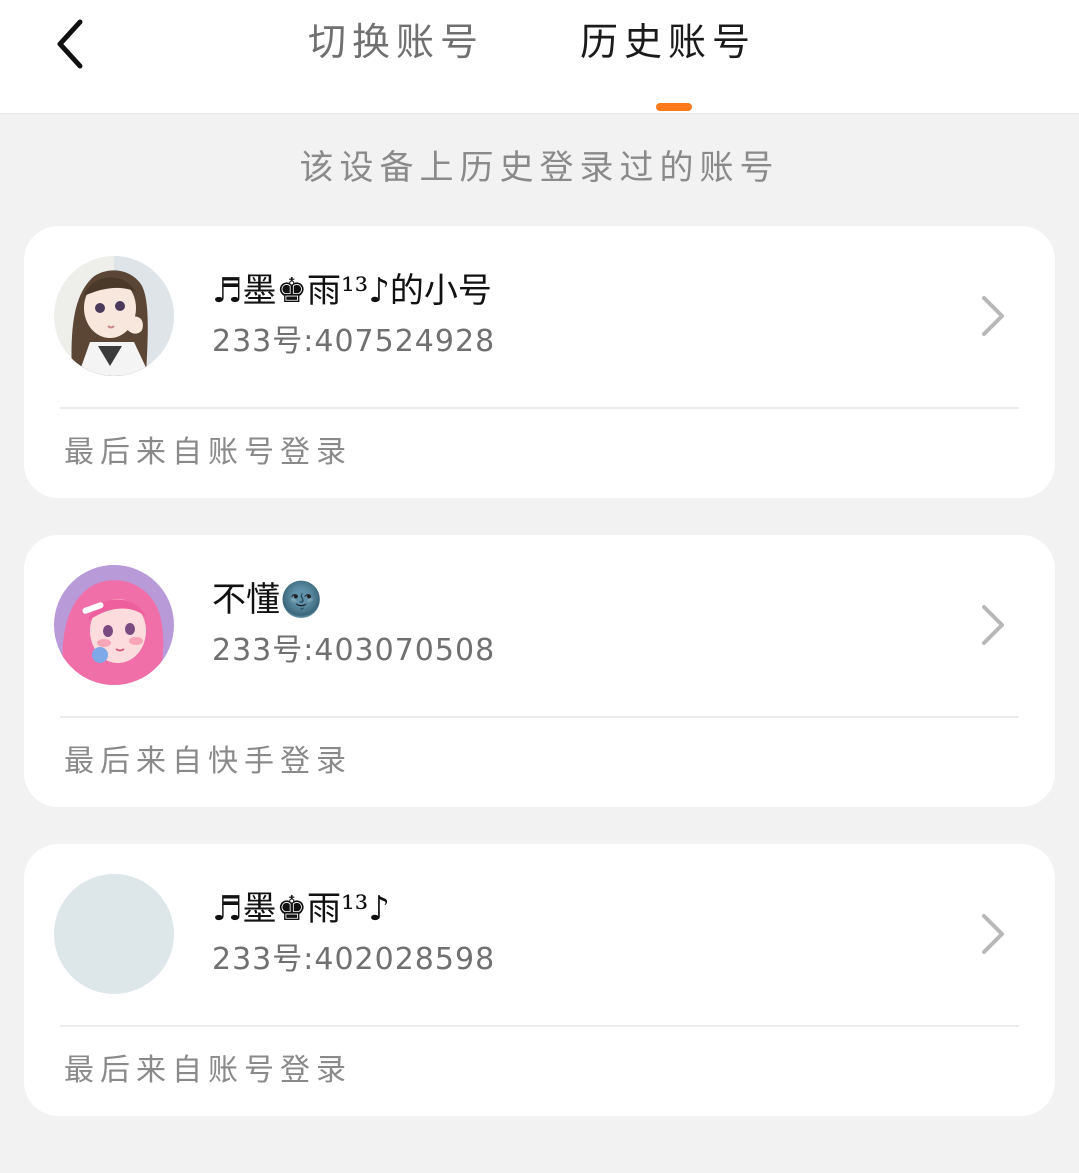 The image size is (1079, 1173). I want to click on active-tab-indicator, so click(674, 107).